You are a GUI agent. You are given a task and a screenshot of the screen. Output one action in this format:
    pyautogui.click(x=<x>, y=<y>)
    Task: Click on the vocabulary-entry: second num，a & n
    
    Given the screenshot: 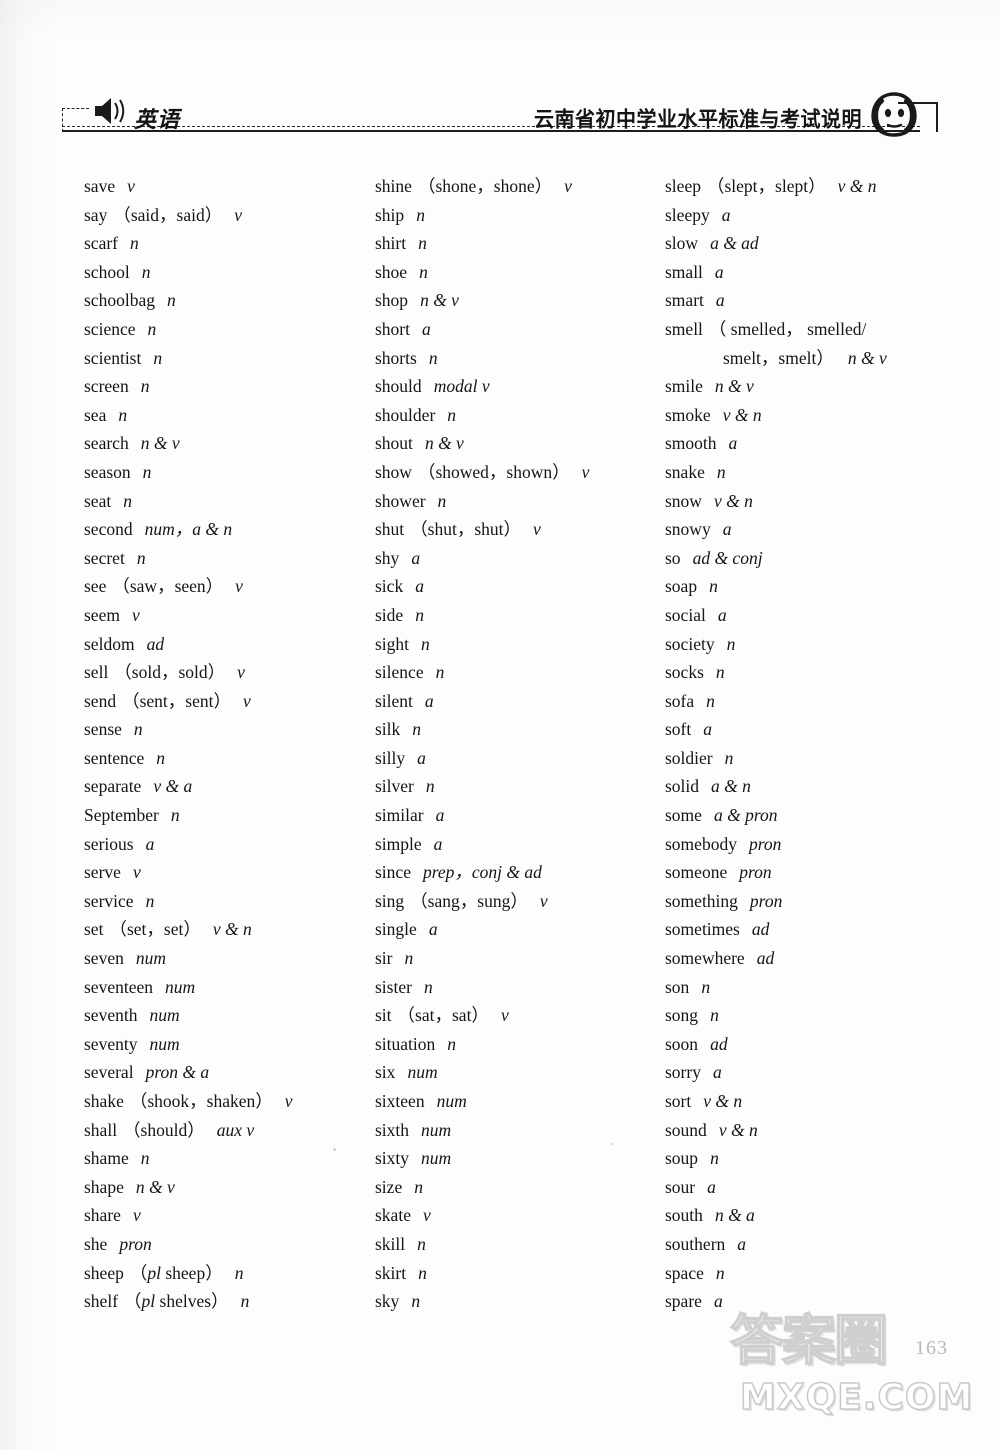 What is the action you would take?
    pyautogui.click(x=226, y=529)
    